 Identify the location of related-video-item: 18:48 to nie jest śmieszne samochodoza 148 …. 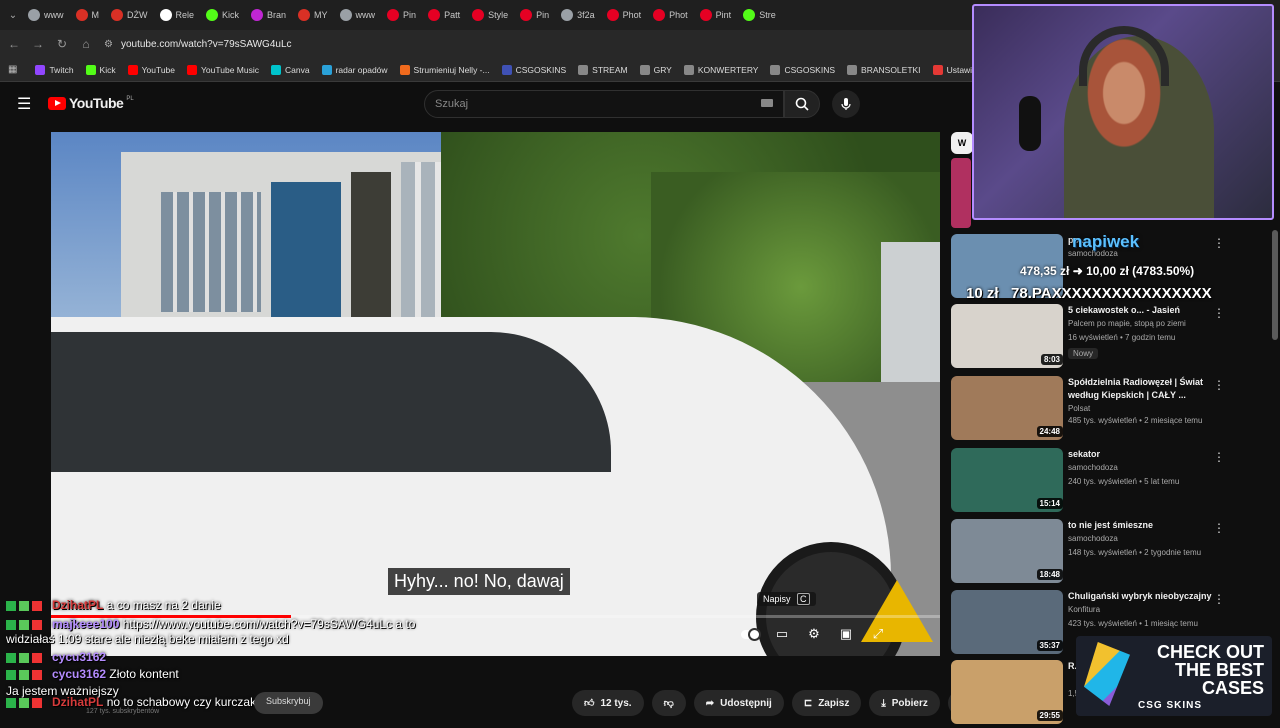
(1111, 553).